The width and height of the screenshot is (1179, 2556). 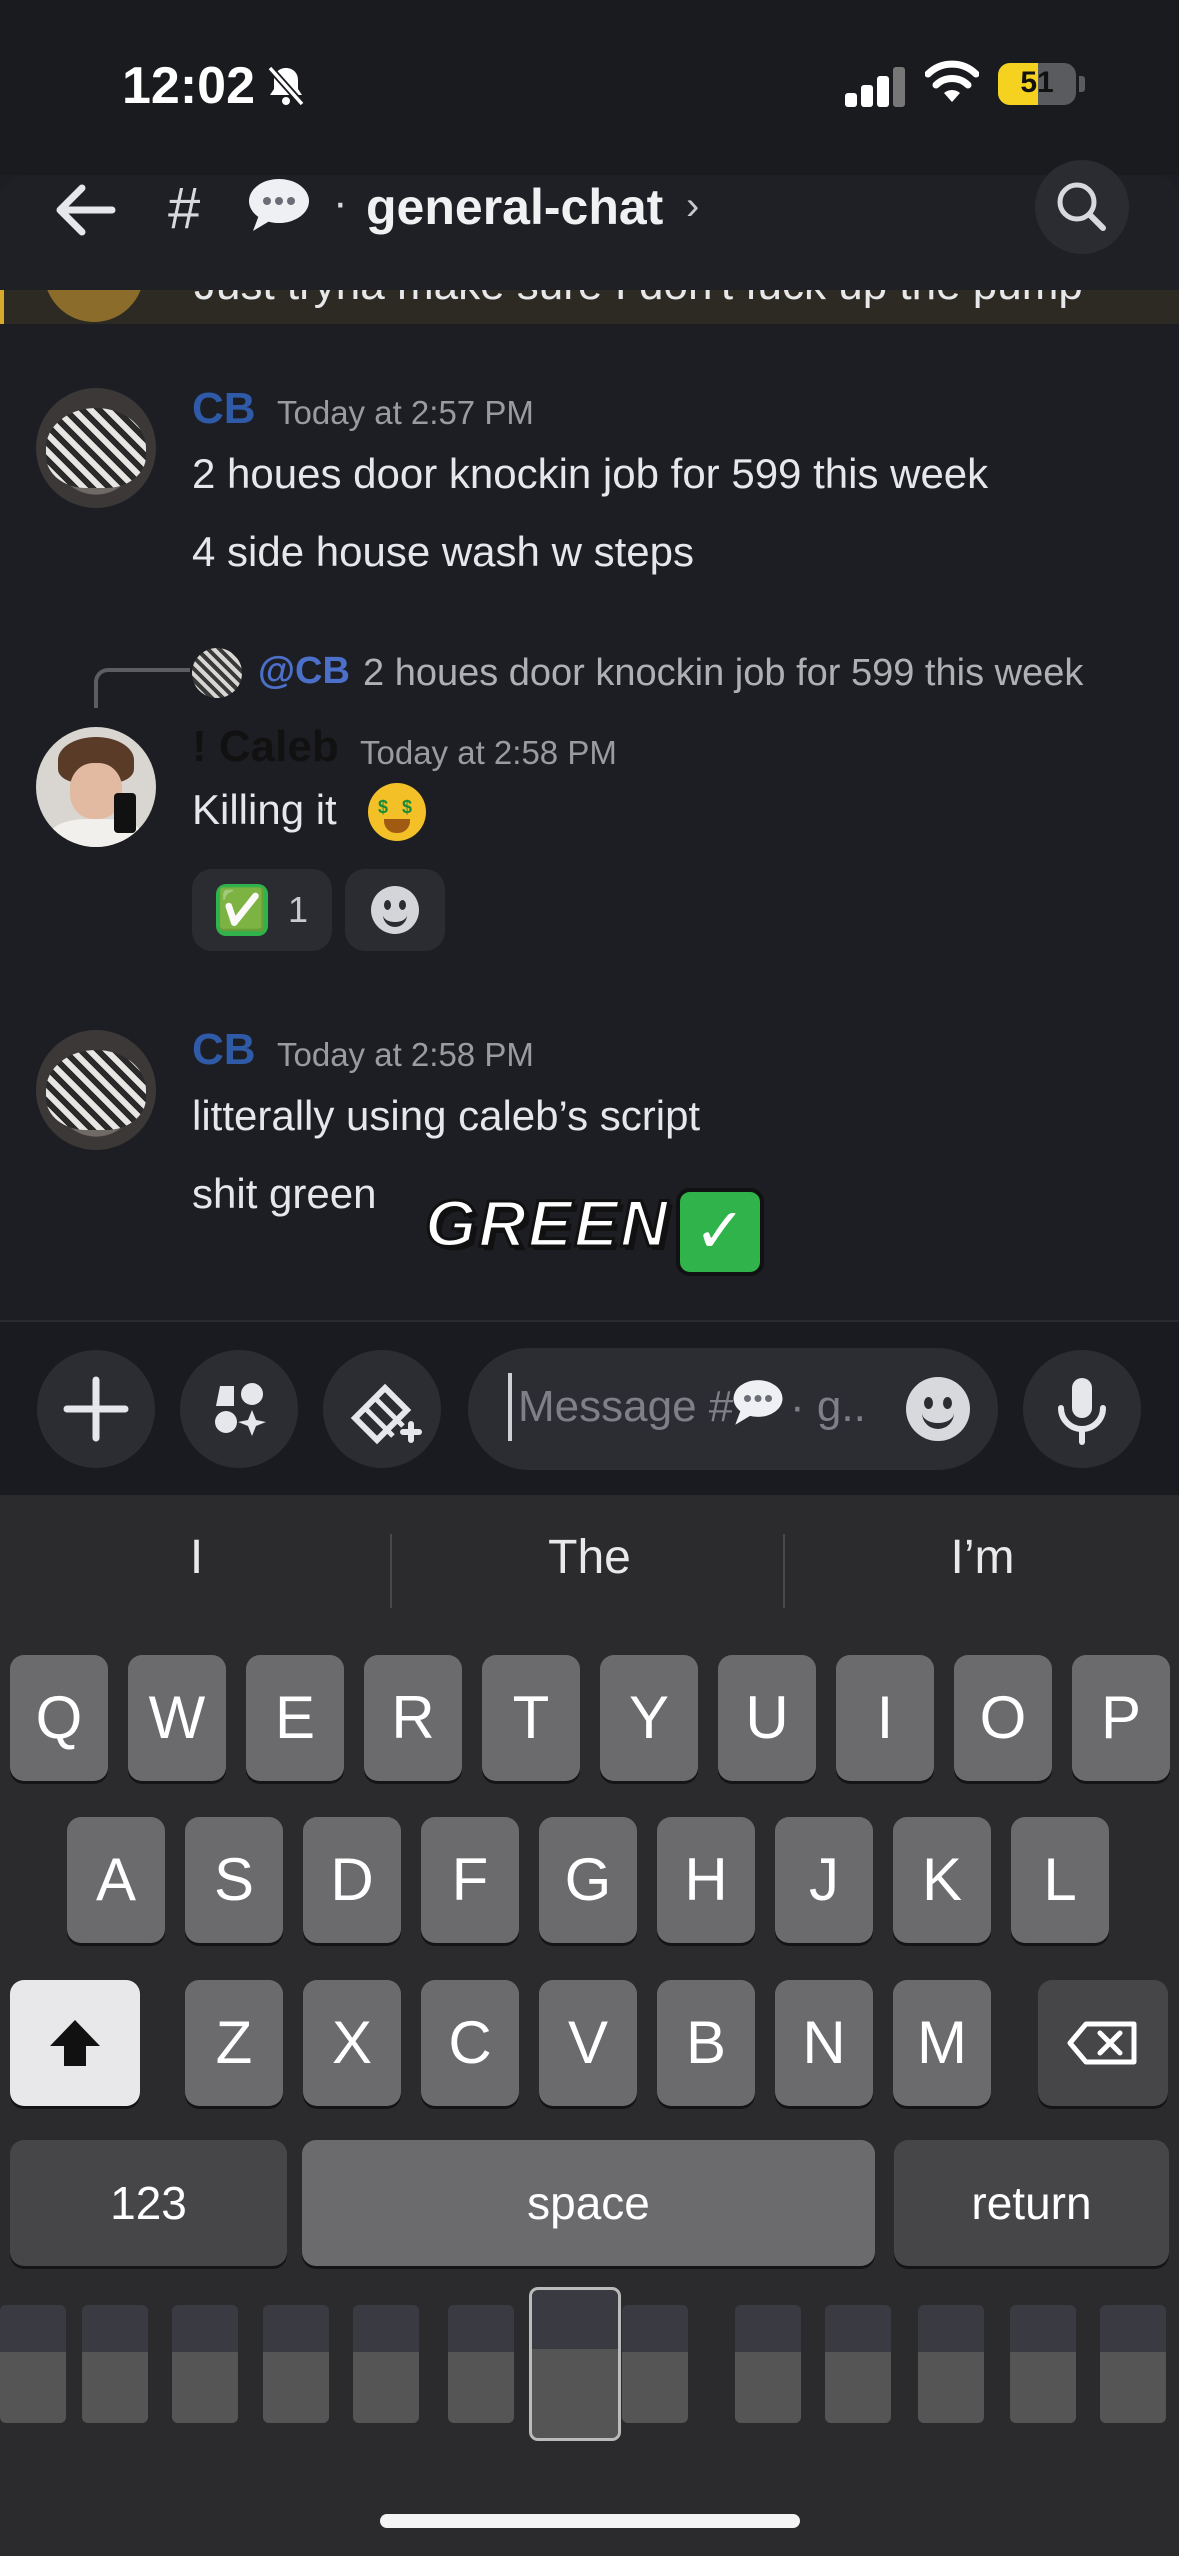 What do you see at coordinates (824, 2043) in the screenshot?
I see `key-n: N` at bounding box center [824, 2043].